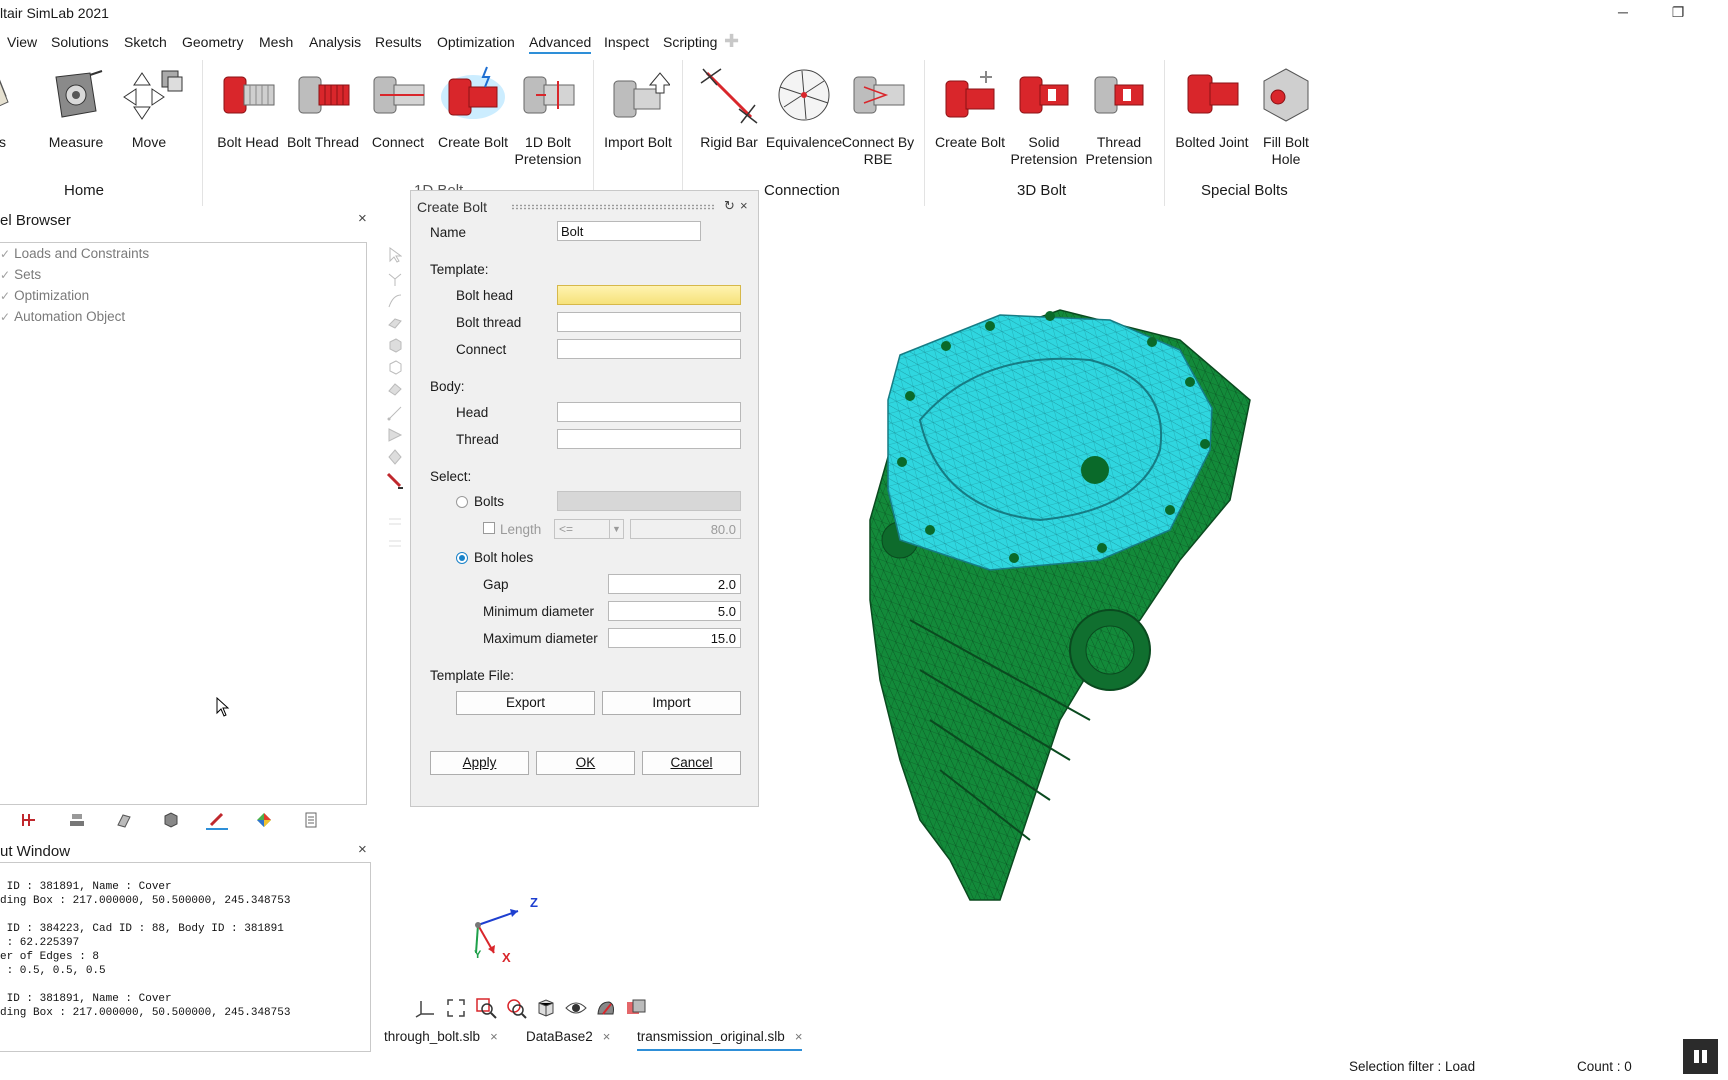 This screenshot has width=1728, height=1080. Describe the element at coordinates (456, 1008) in the screenshot. I see `fit-view-icon` at that location.